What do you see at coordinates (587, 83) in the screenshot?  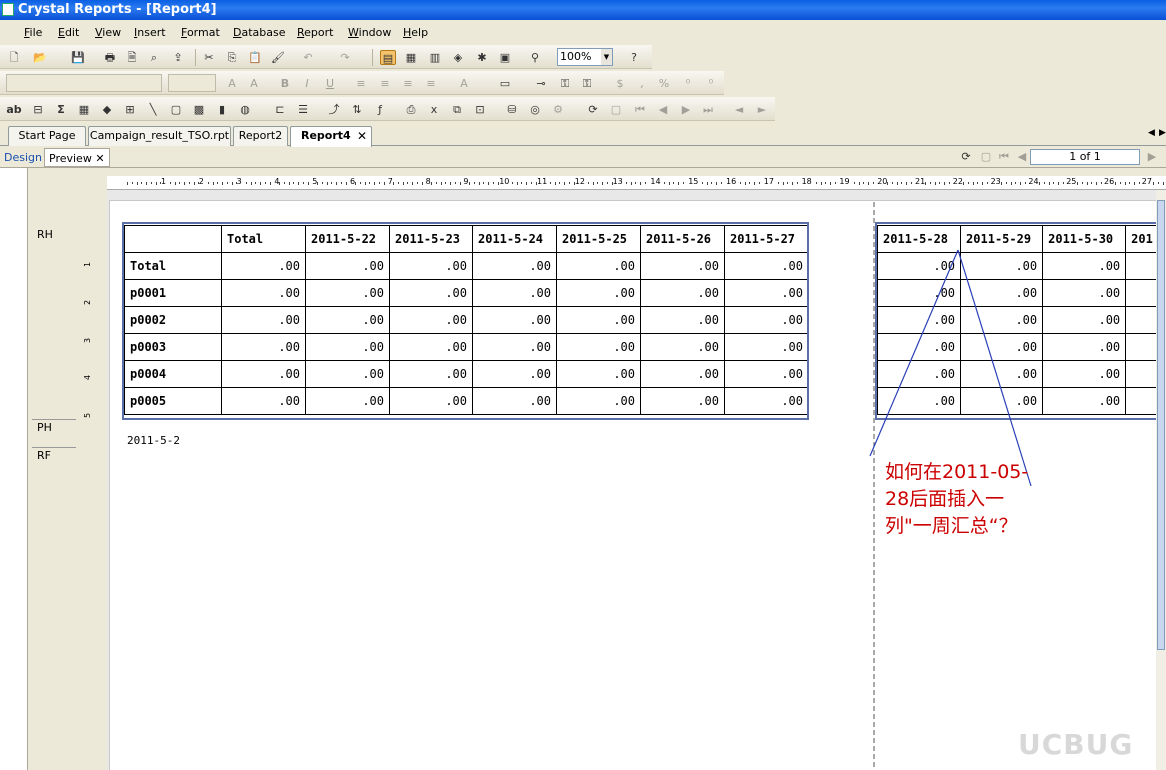 I see `lock-size-icon: ⚿` at bounding box center [587, 83].